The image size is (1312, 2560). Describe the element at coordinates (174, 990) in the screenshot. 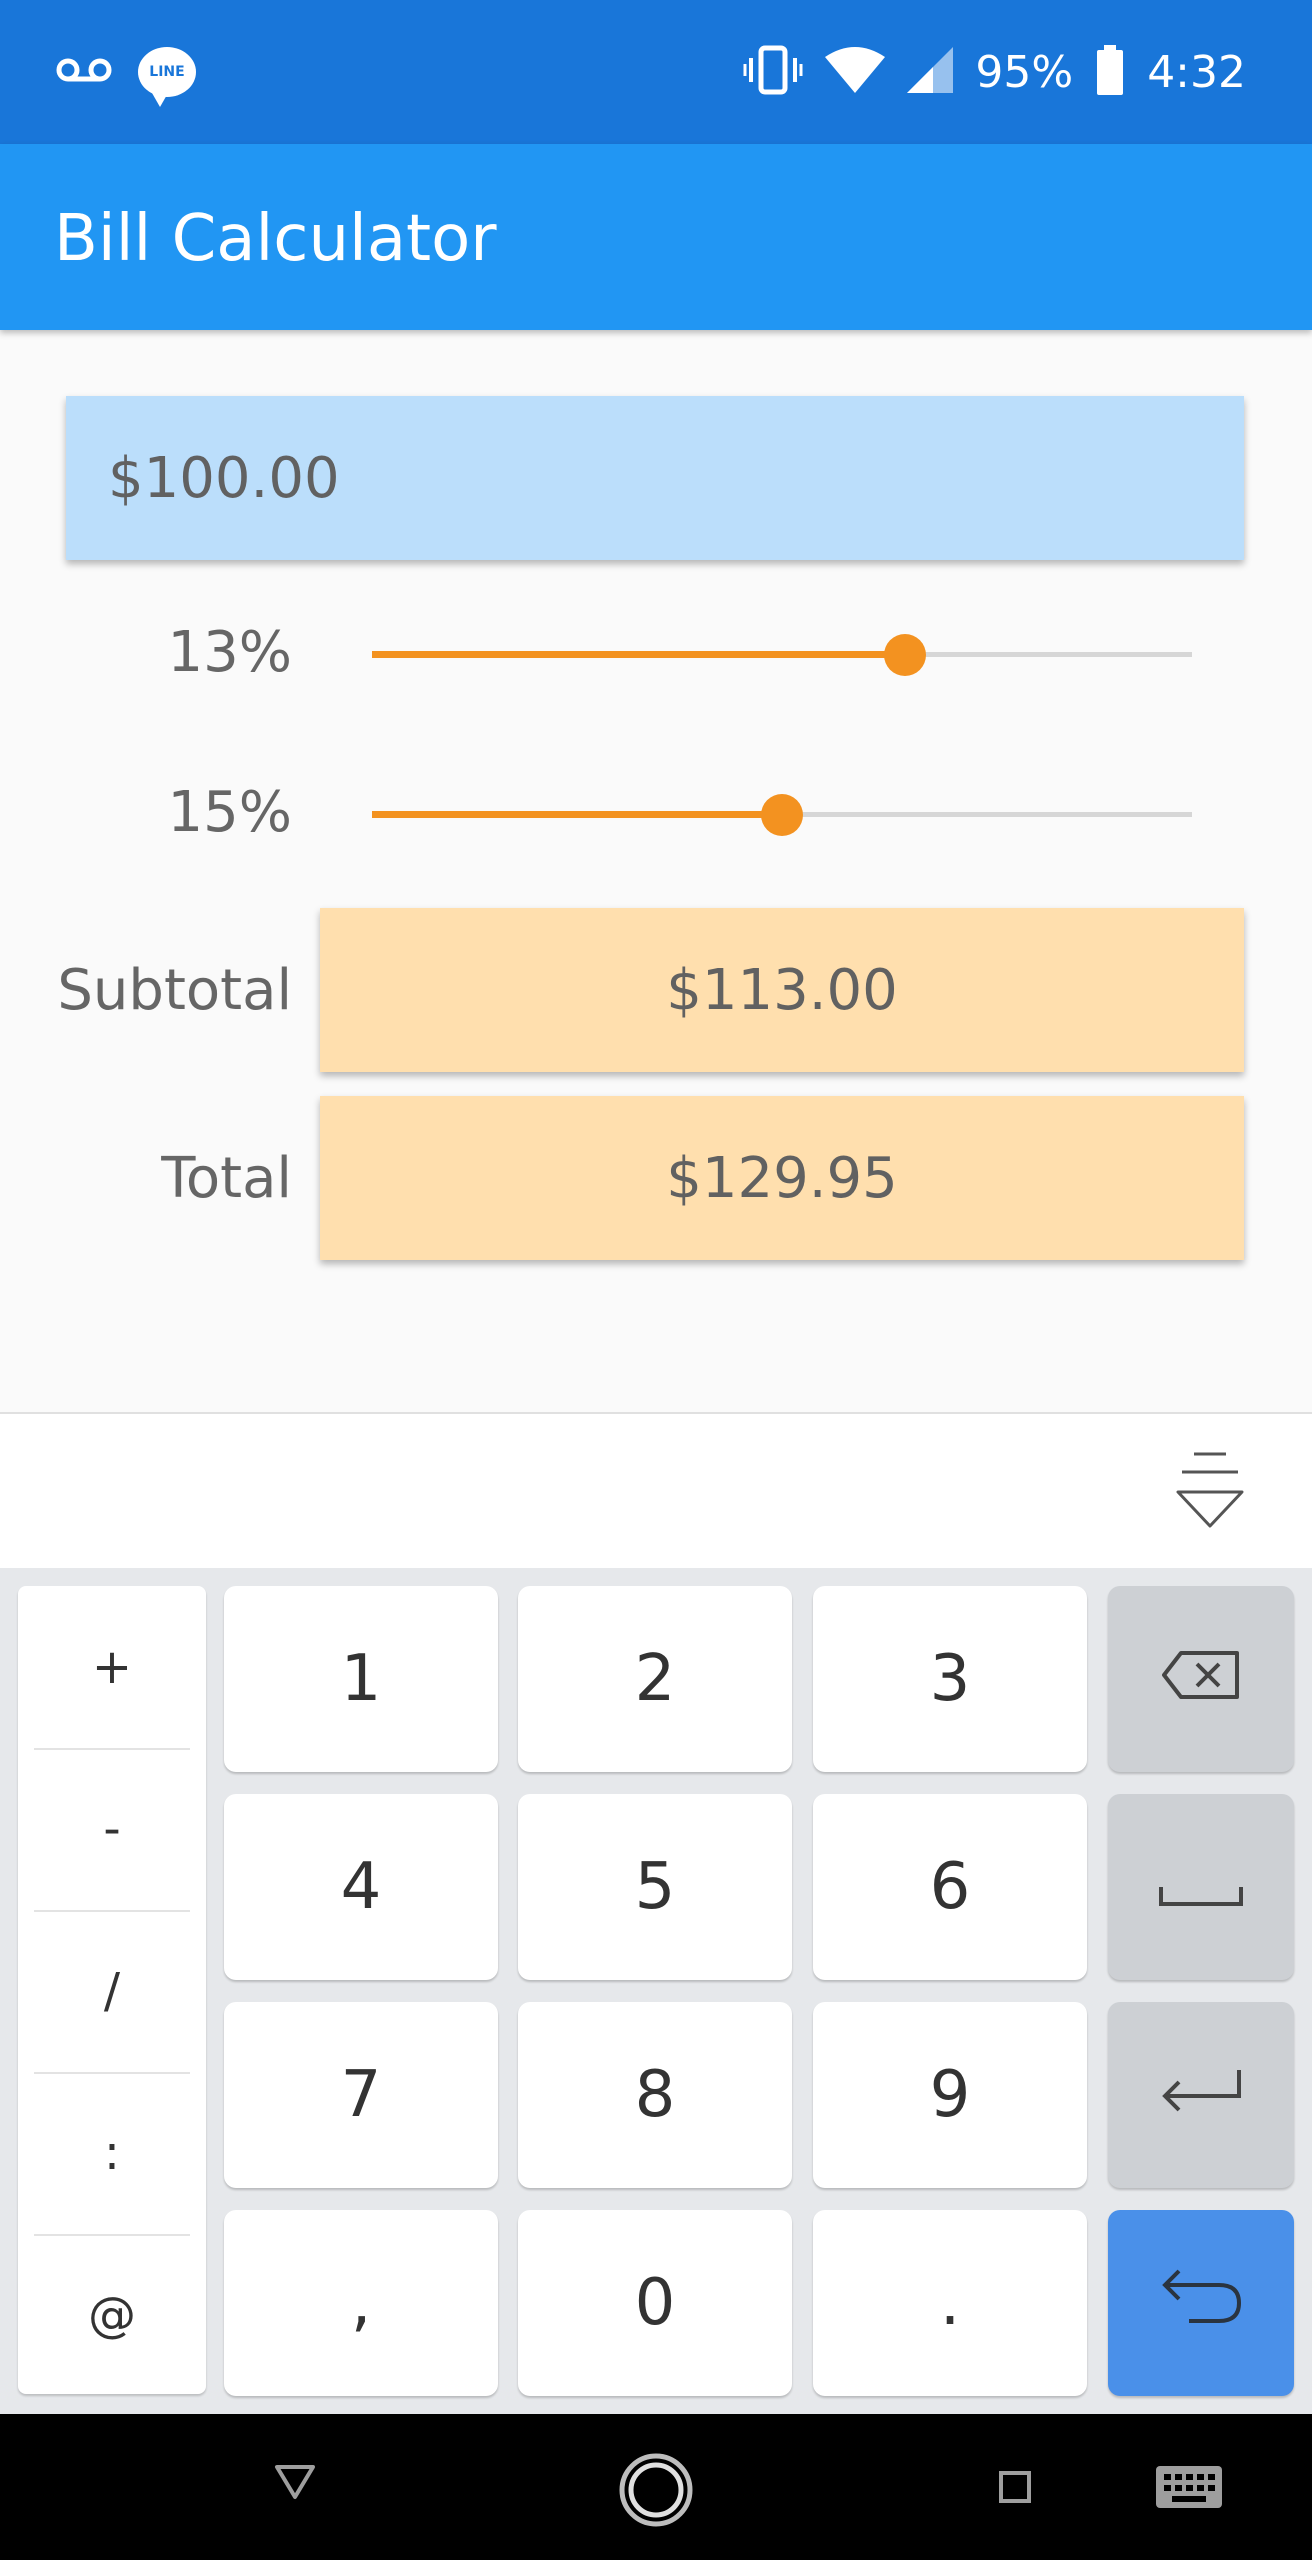

I see `subtotal-label: Subtotal` at that location.